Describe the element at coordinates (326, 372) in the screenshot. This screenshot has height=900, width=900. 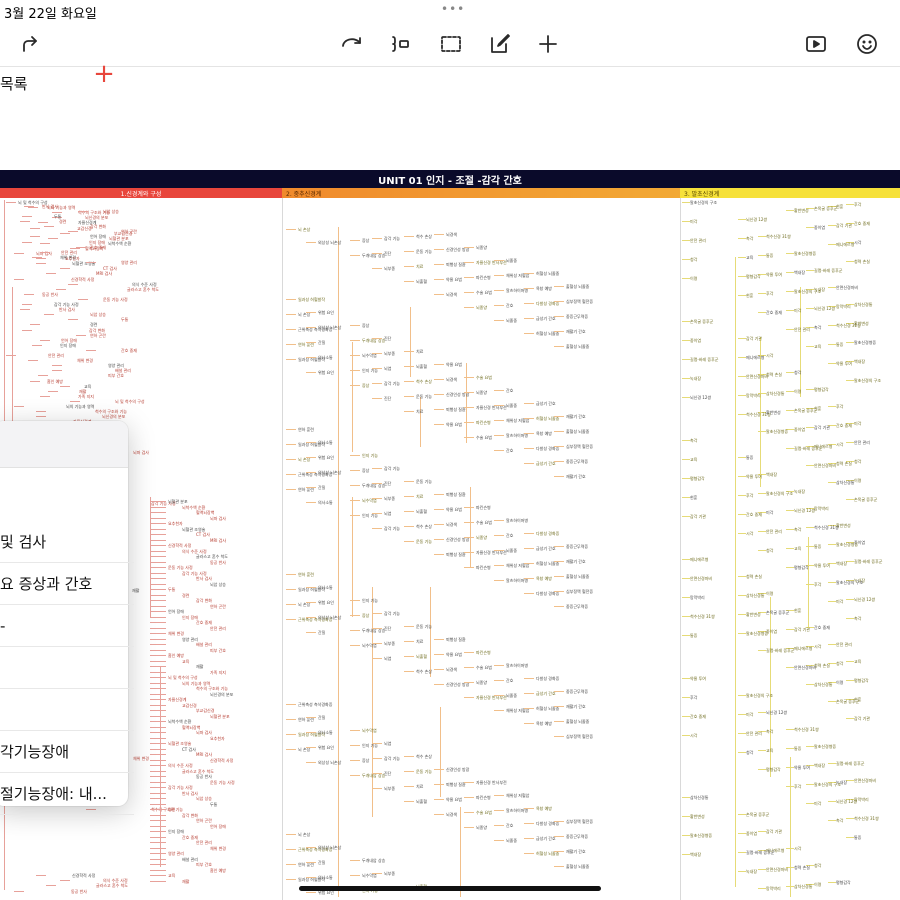
I see `mindmap-node: 위험 요인` at that location.